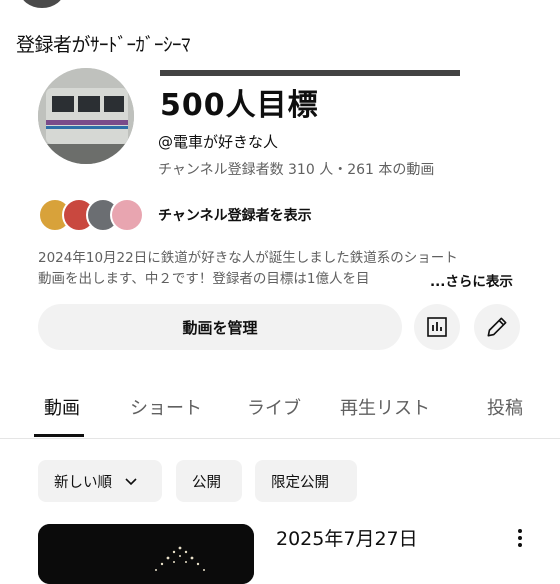 The image size is (560, 584). What do you see at coordinates (385, 407) in the screenshot?
I see `tab-playlists: 再生リスト` at bounding box center [385, 407].